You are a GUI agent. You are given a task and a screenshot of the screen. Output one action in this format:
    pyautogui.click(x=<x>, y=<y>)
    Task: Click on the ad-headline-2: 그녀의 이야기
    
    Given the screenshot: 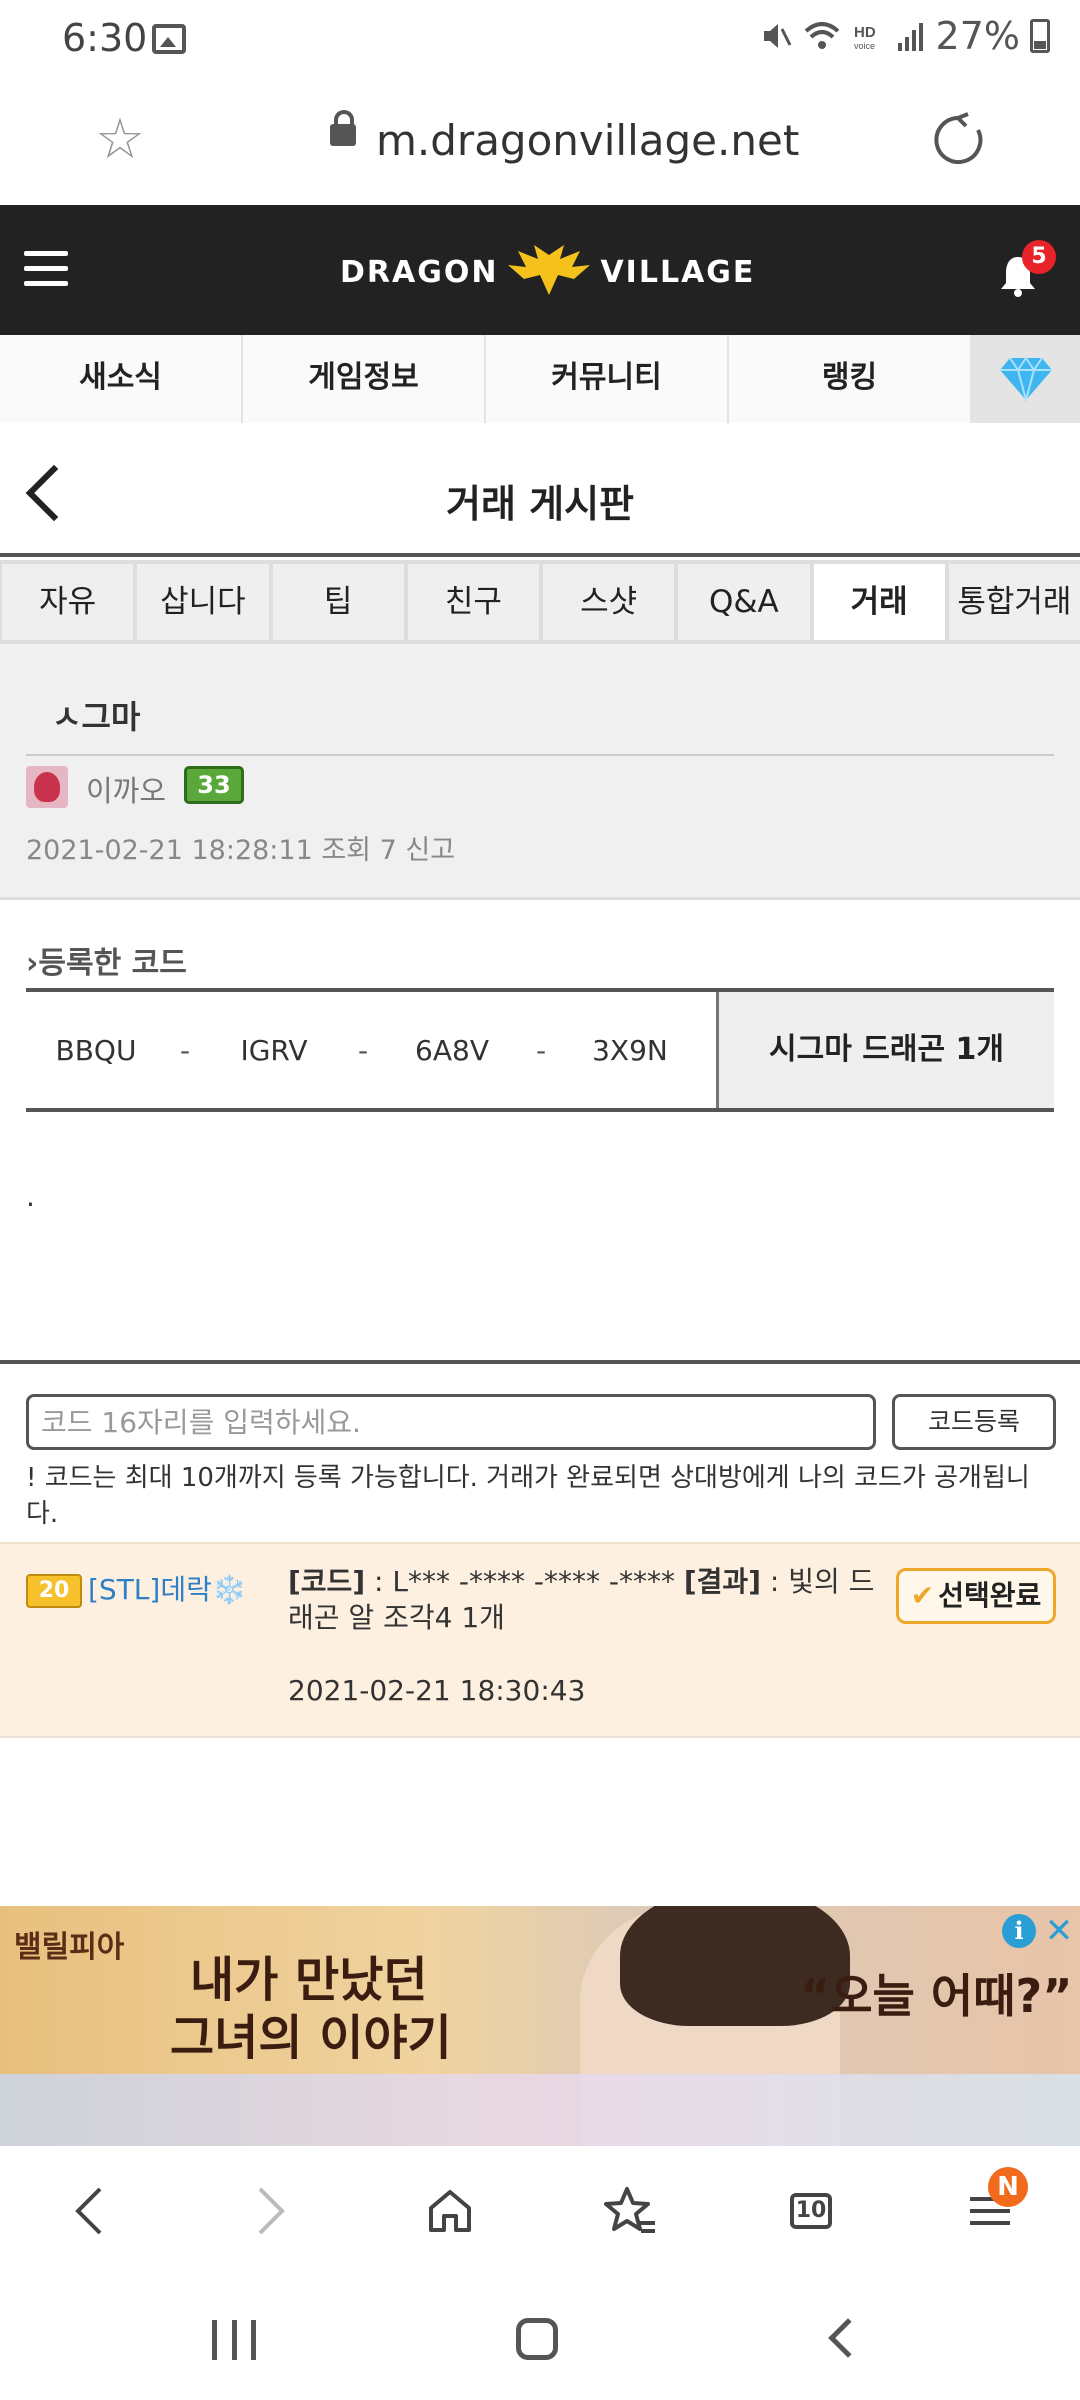 What is the action you would take?
    pyautogui.click(x=311, y=2038)
    